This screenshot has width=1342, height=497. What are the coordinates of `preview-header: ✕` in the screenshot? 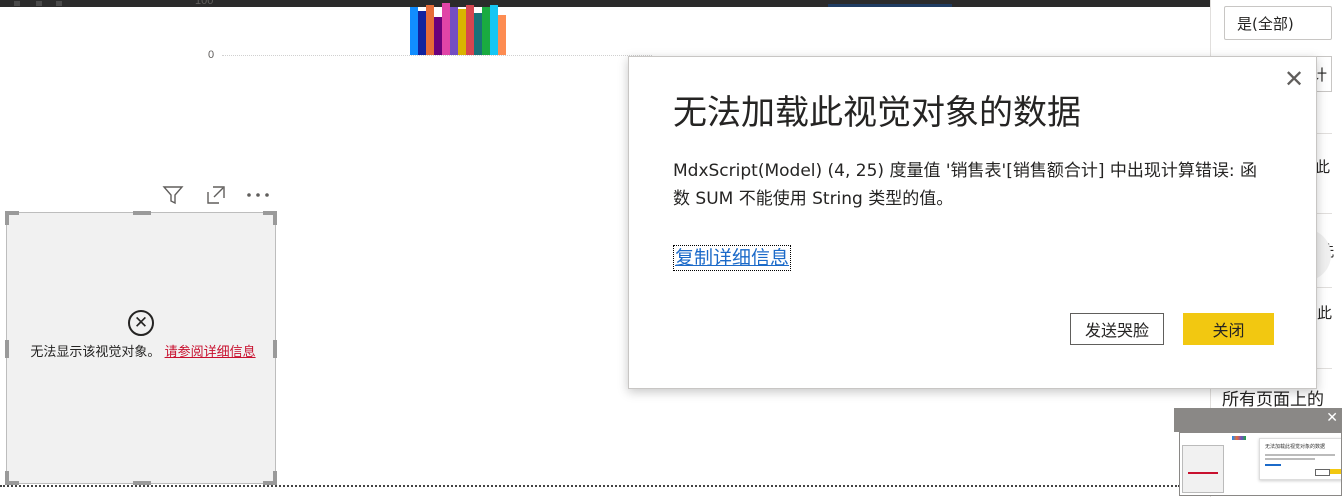 It's located at (1258, 420).